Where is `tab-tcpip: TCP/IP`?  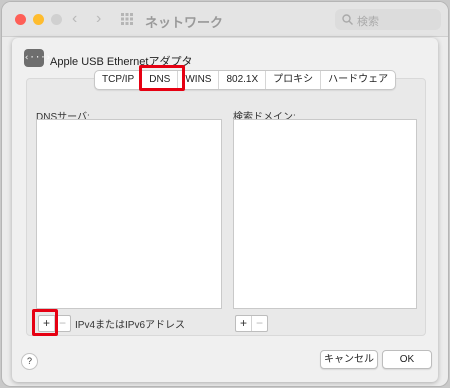 tab-tcpip: TCP/IP is located at coordinates (119, 80).